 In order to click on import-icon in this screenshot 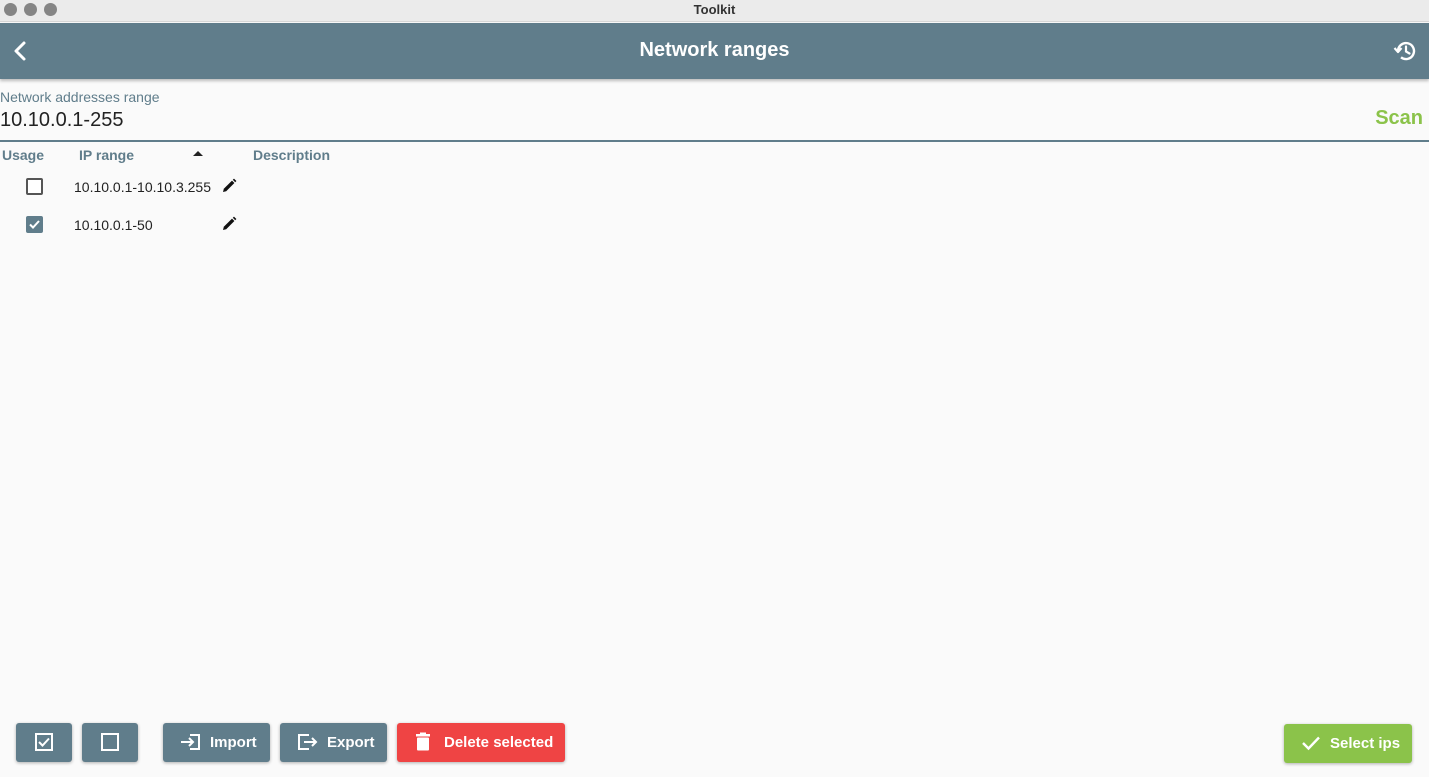, I will do `click(190, 742)`.